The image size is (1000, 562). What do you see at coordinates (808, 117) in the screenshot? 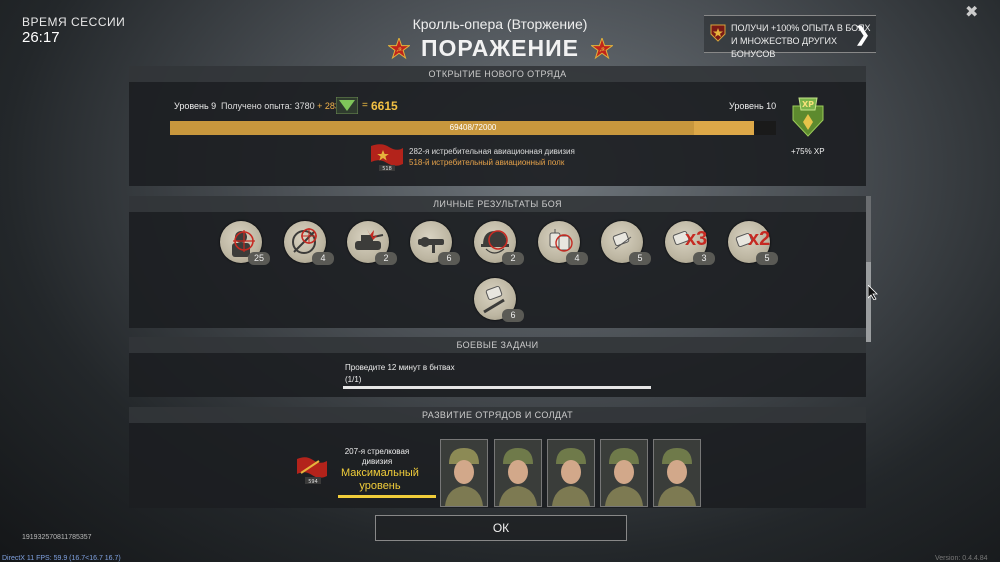
I see `xp-boost-badge-icon: XP` at bounding box center [808, 117].